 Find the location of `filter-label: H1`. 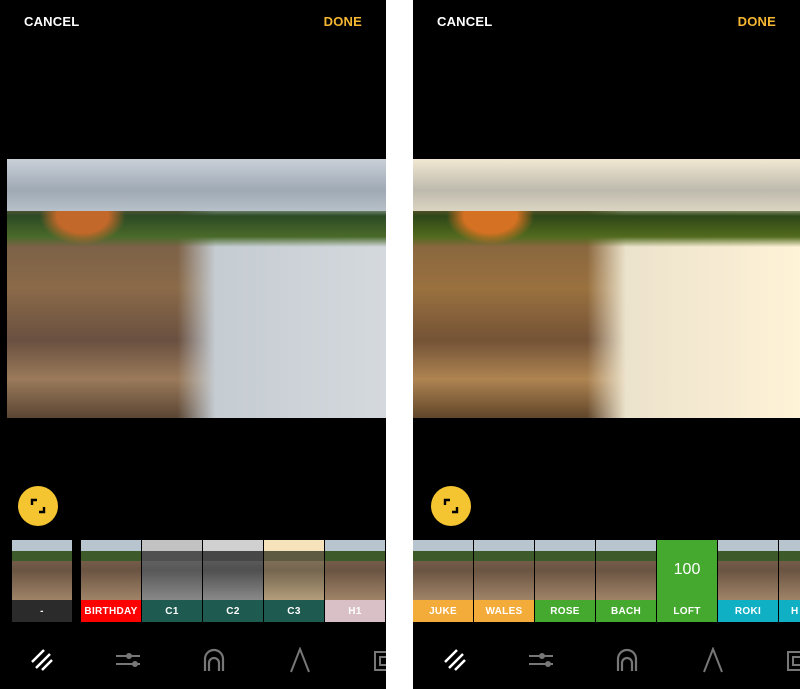

filter-label: H1 is located at coordinates (355, 611).